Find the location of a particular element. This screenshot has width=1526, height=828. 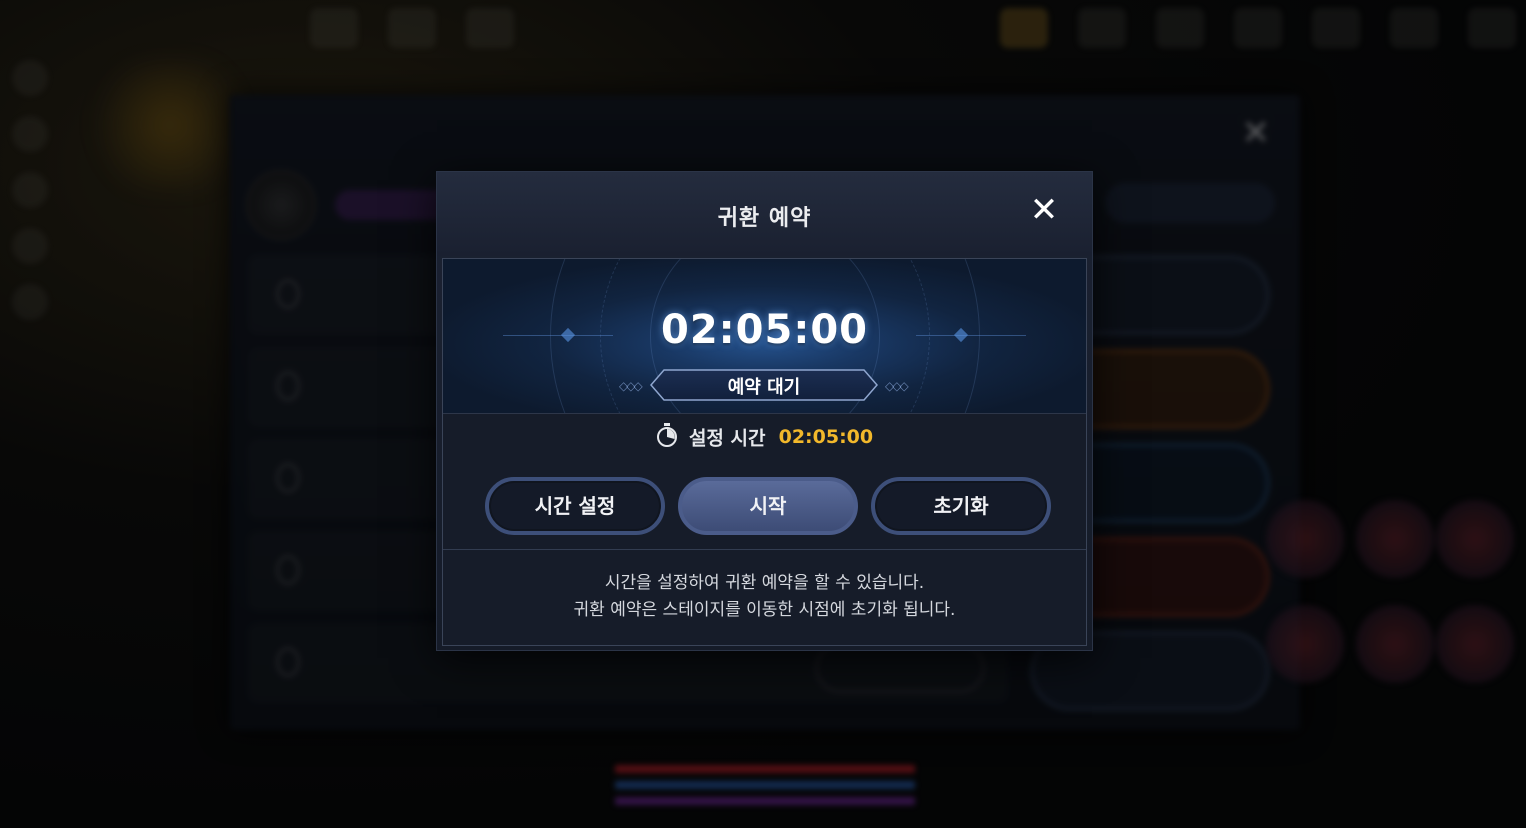

dialog-title: 귀환 예약 is located at coordinates (764, 218).